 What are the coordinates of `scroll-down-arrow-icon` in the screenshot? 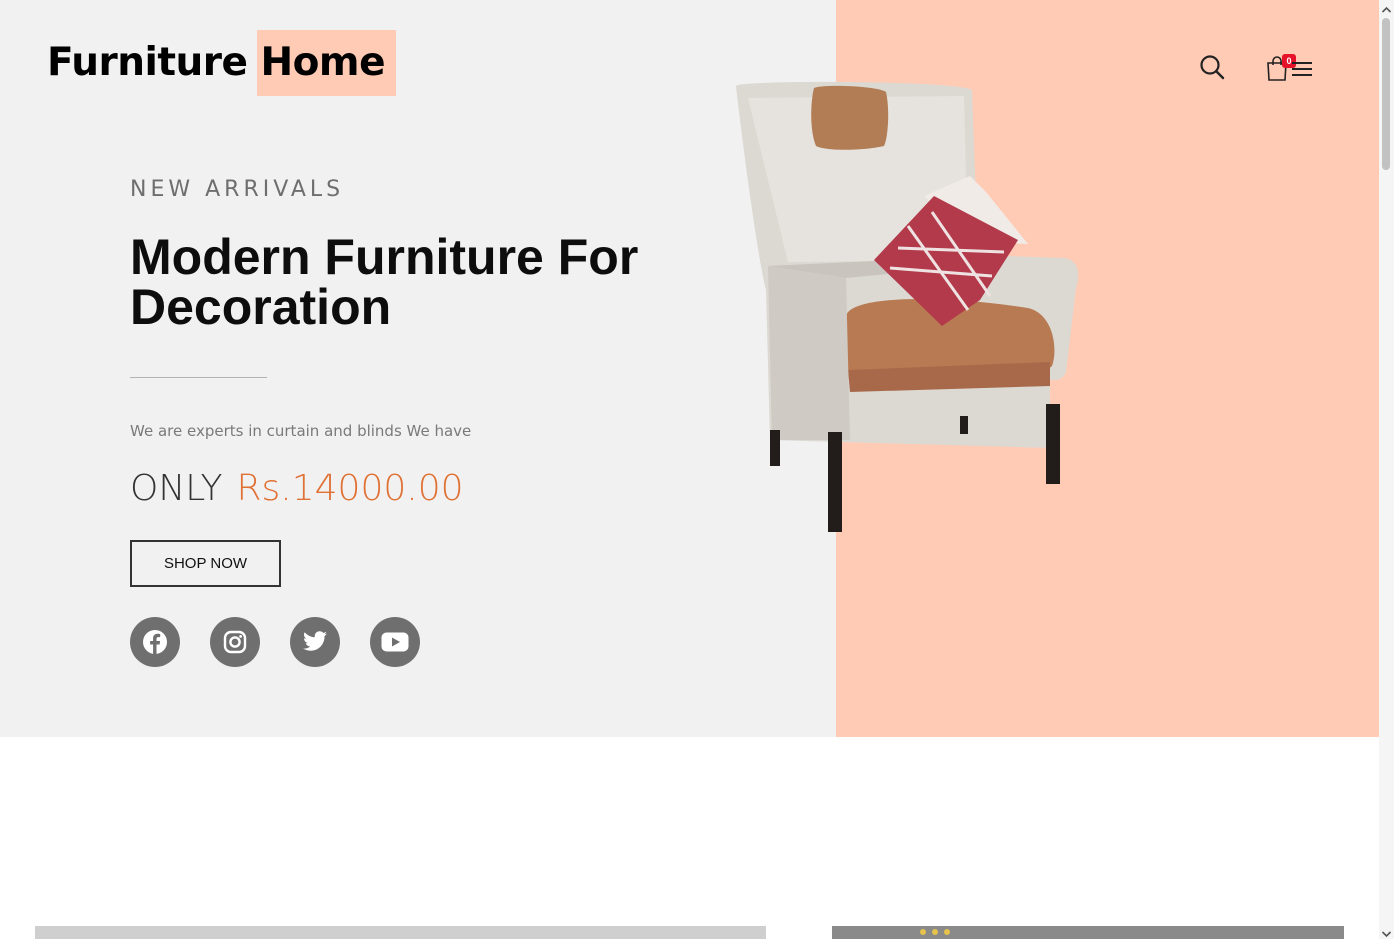 It's located at (1386, 932).